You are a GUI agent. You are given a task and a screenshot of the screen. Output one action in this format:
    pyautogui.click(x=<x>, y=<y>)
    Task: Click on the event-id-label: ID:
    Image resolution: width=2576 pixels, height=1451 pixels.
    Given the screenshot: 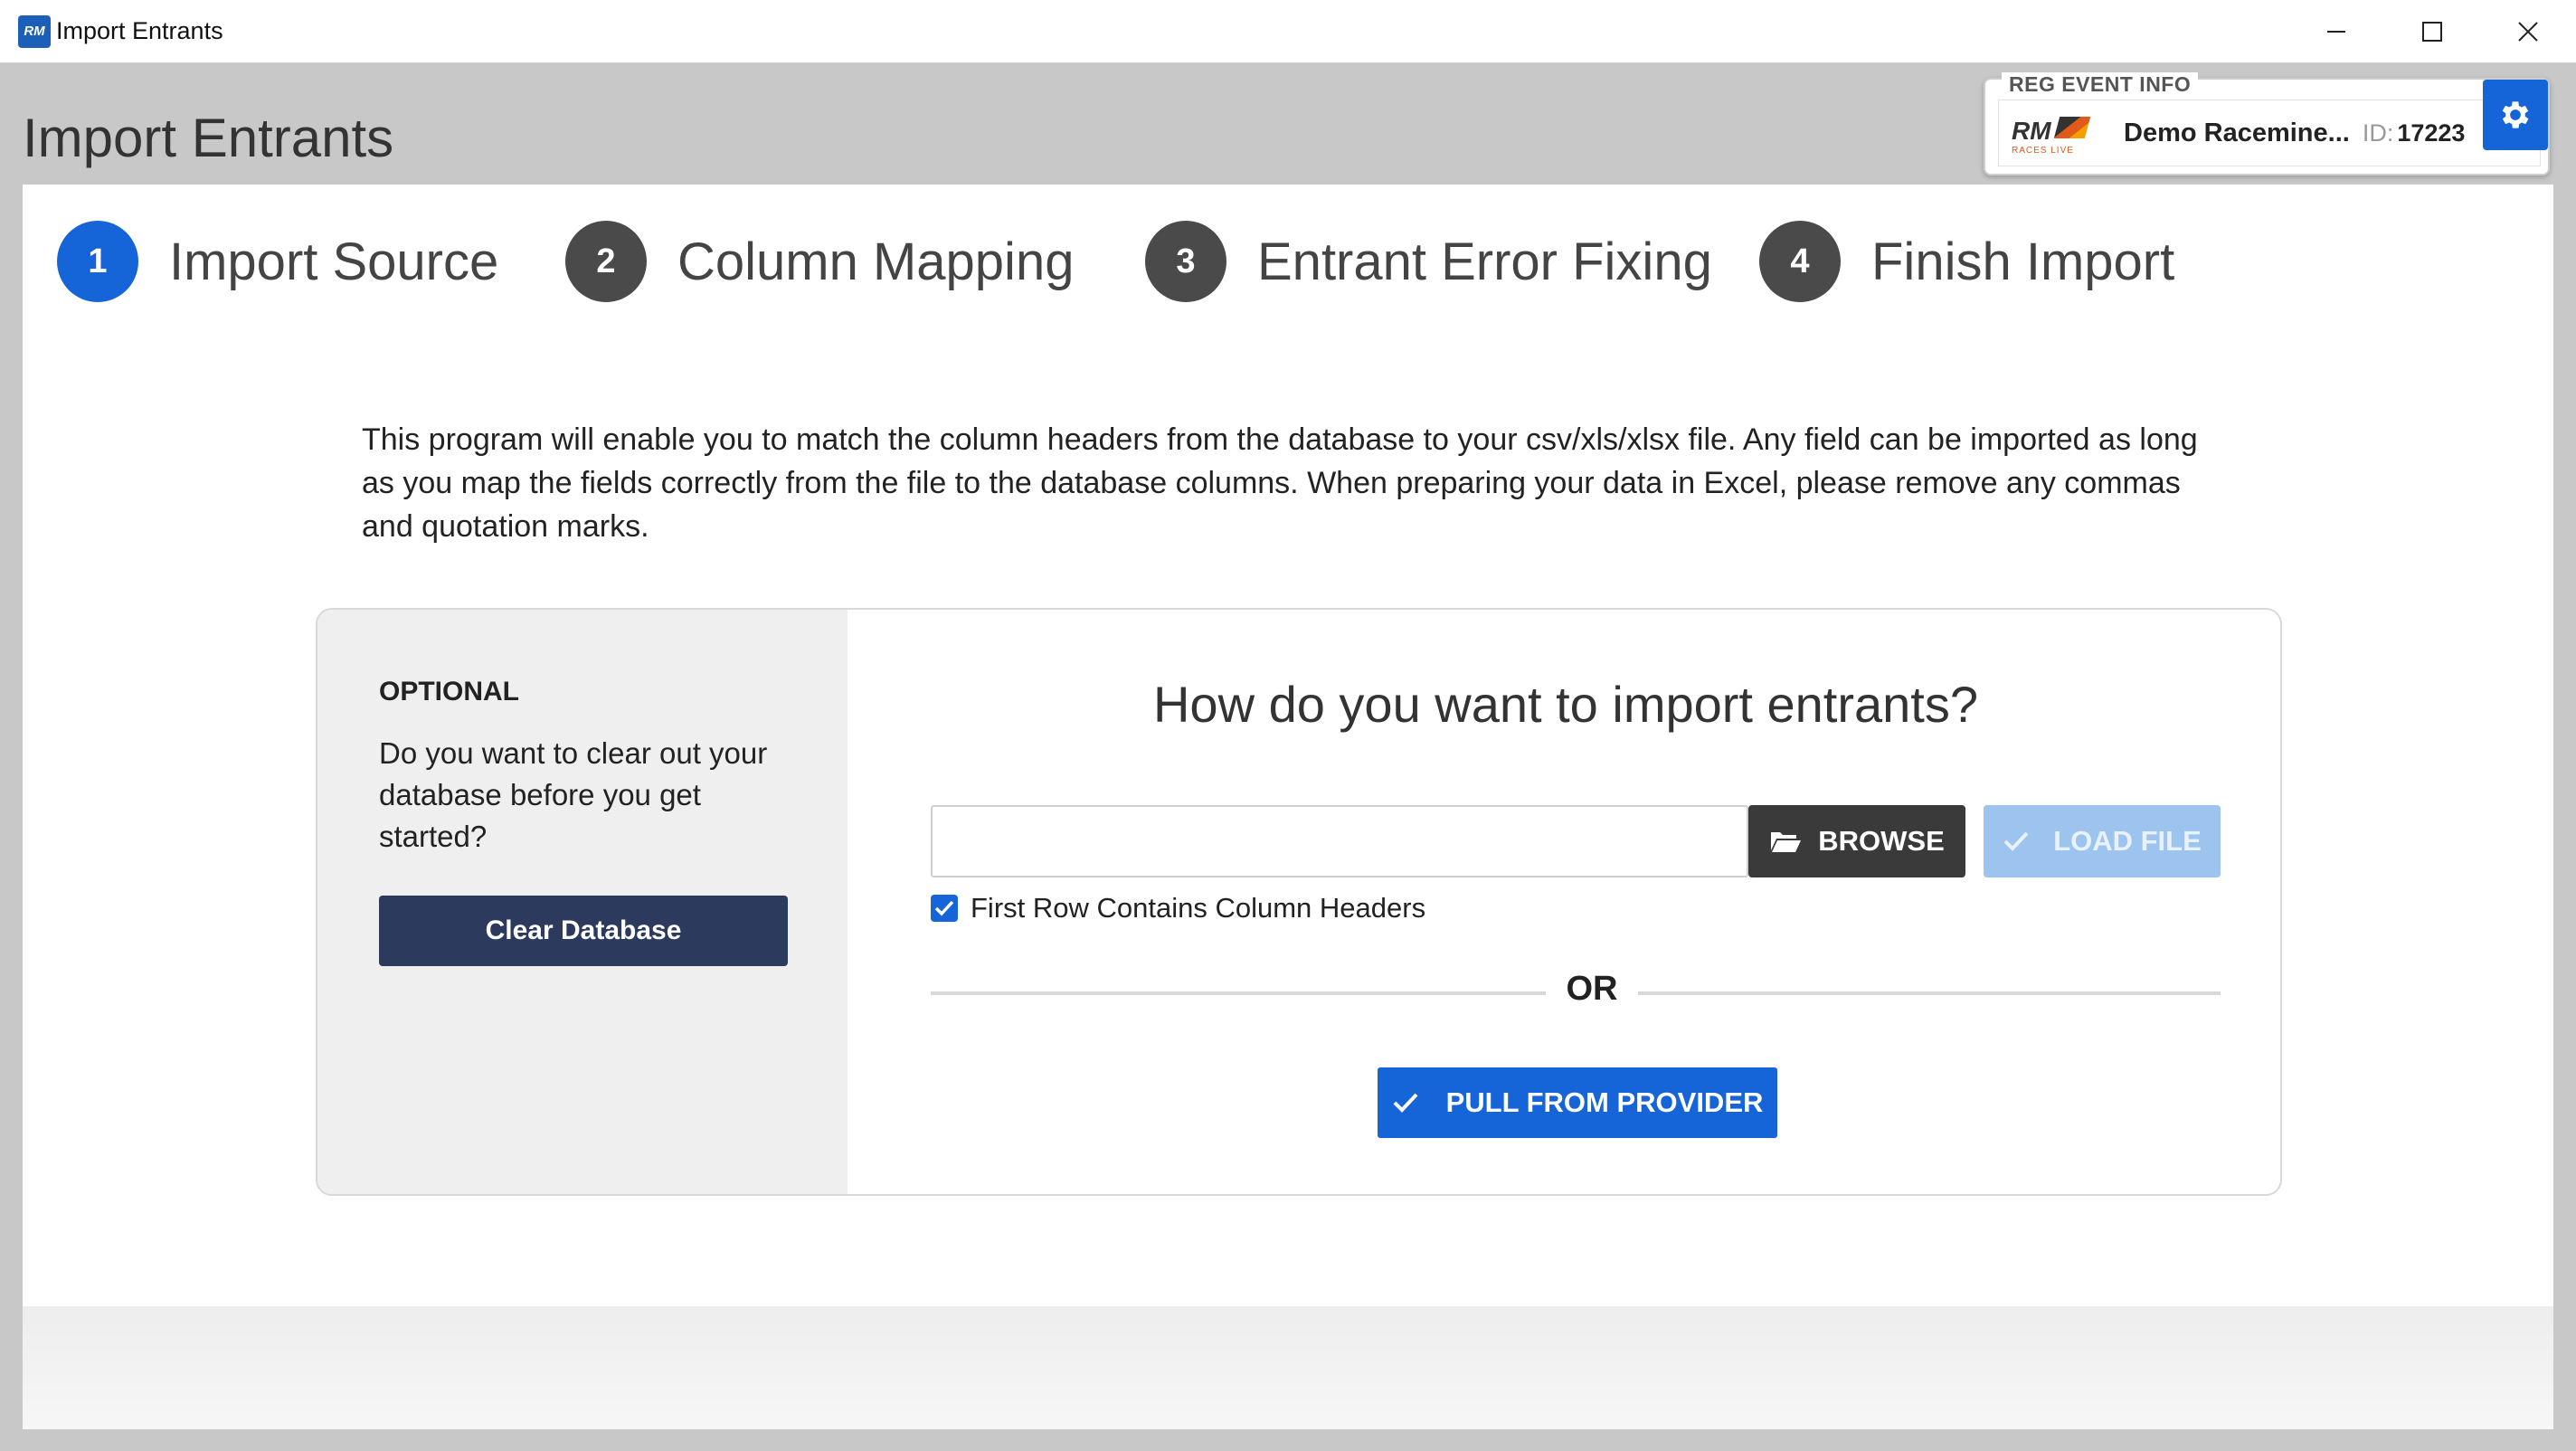 What is the action you would take?
    pyautogui.click(x=2378, y=133)
    